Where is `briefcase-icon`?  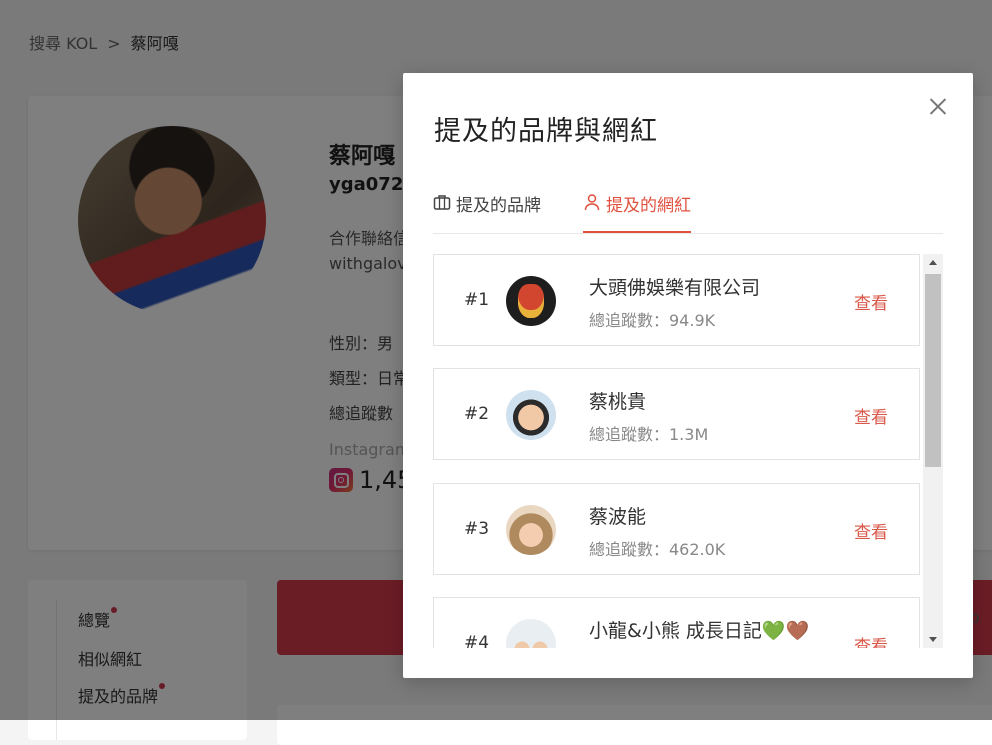 briefcase-icon is located at coordinates (442, 202).